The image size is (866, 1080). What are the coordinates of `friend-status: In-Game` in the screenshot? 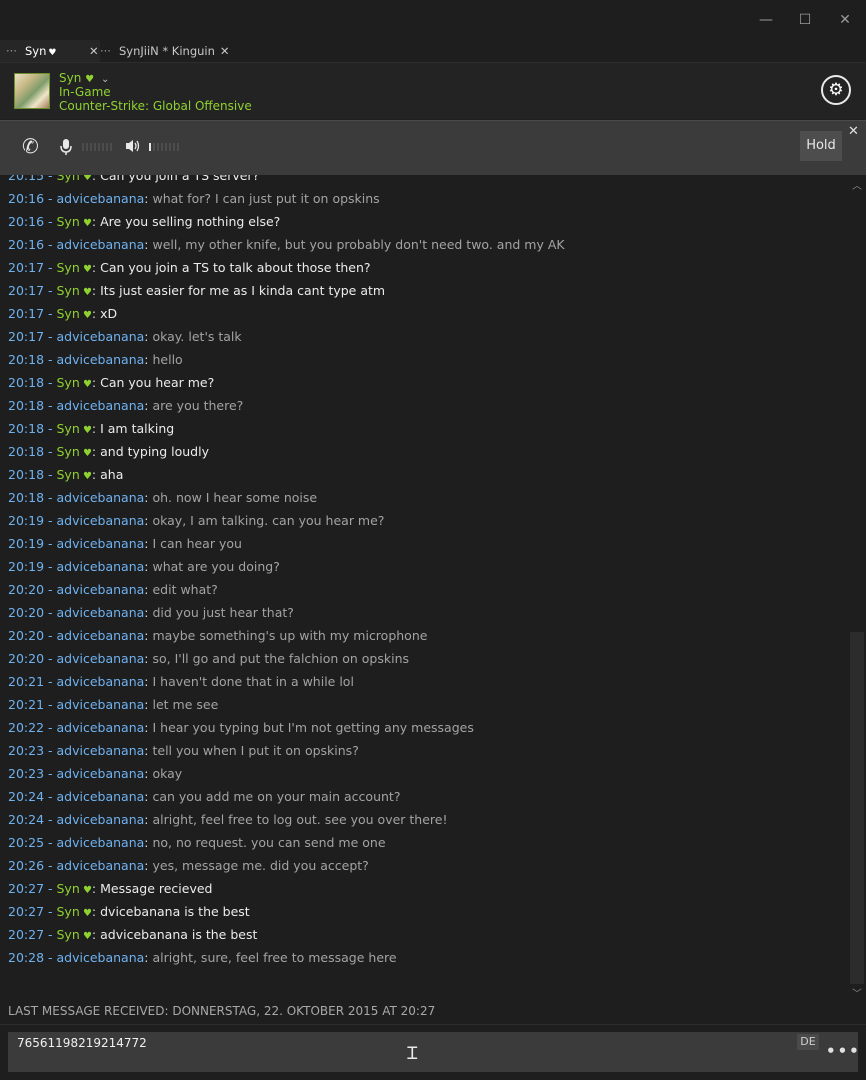 It's located at (85, 92).